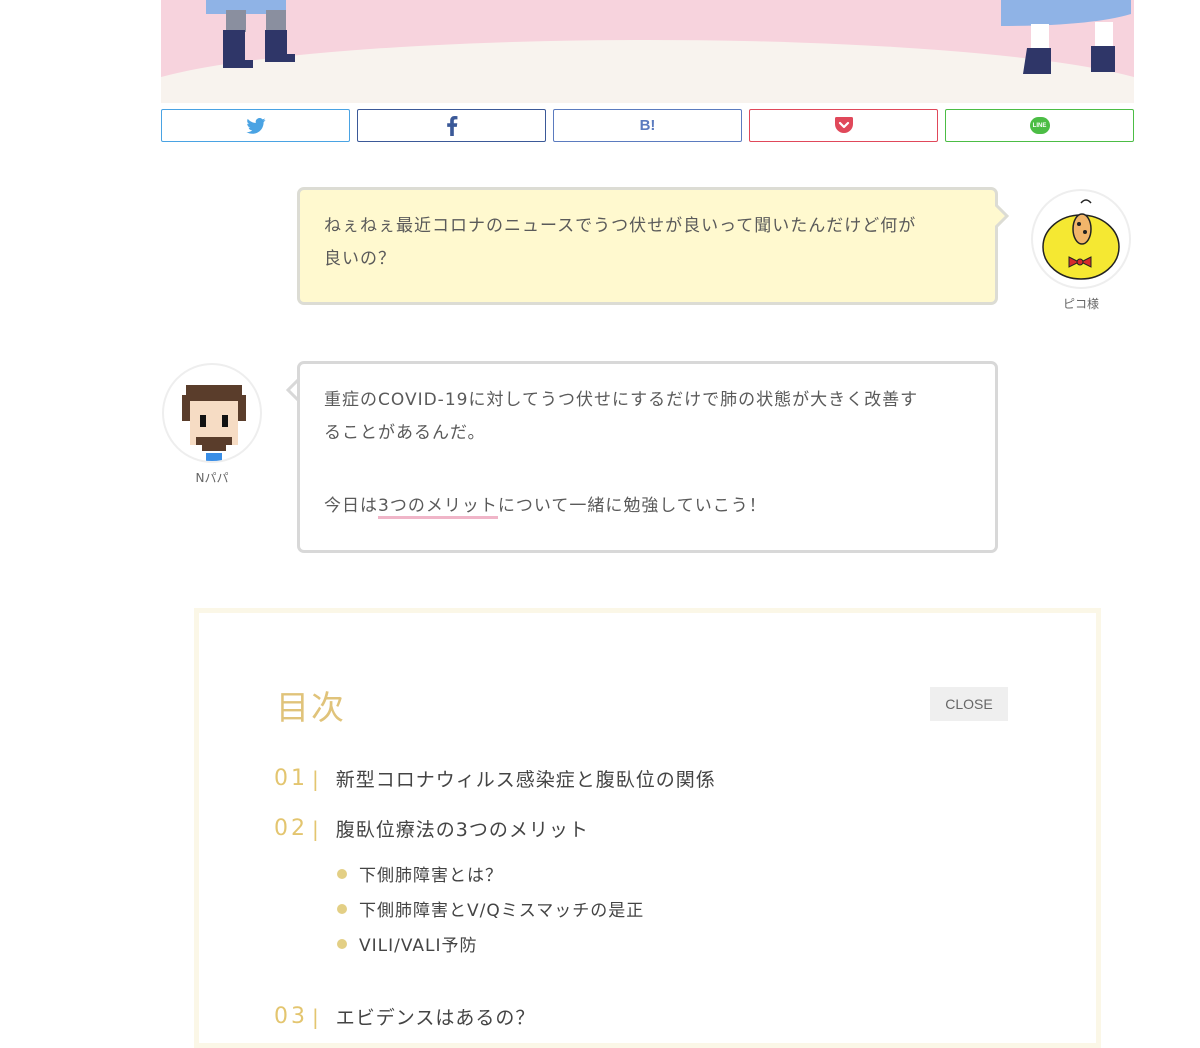 The width and height of the screenshot is (1200, 1048). I want to click on toc-subitem-1: 下側肺障害とは？, so click(420, 873).